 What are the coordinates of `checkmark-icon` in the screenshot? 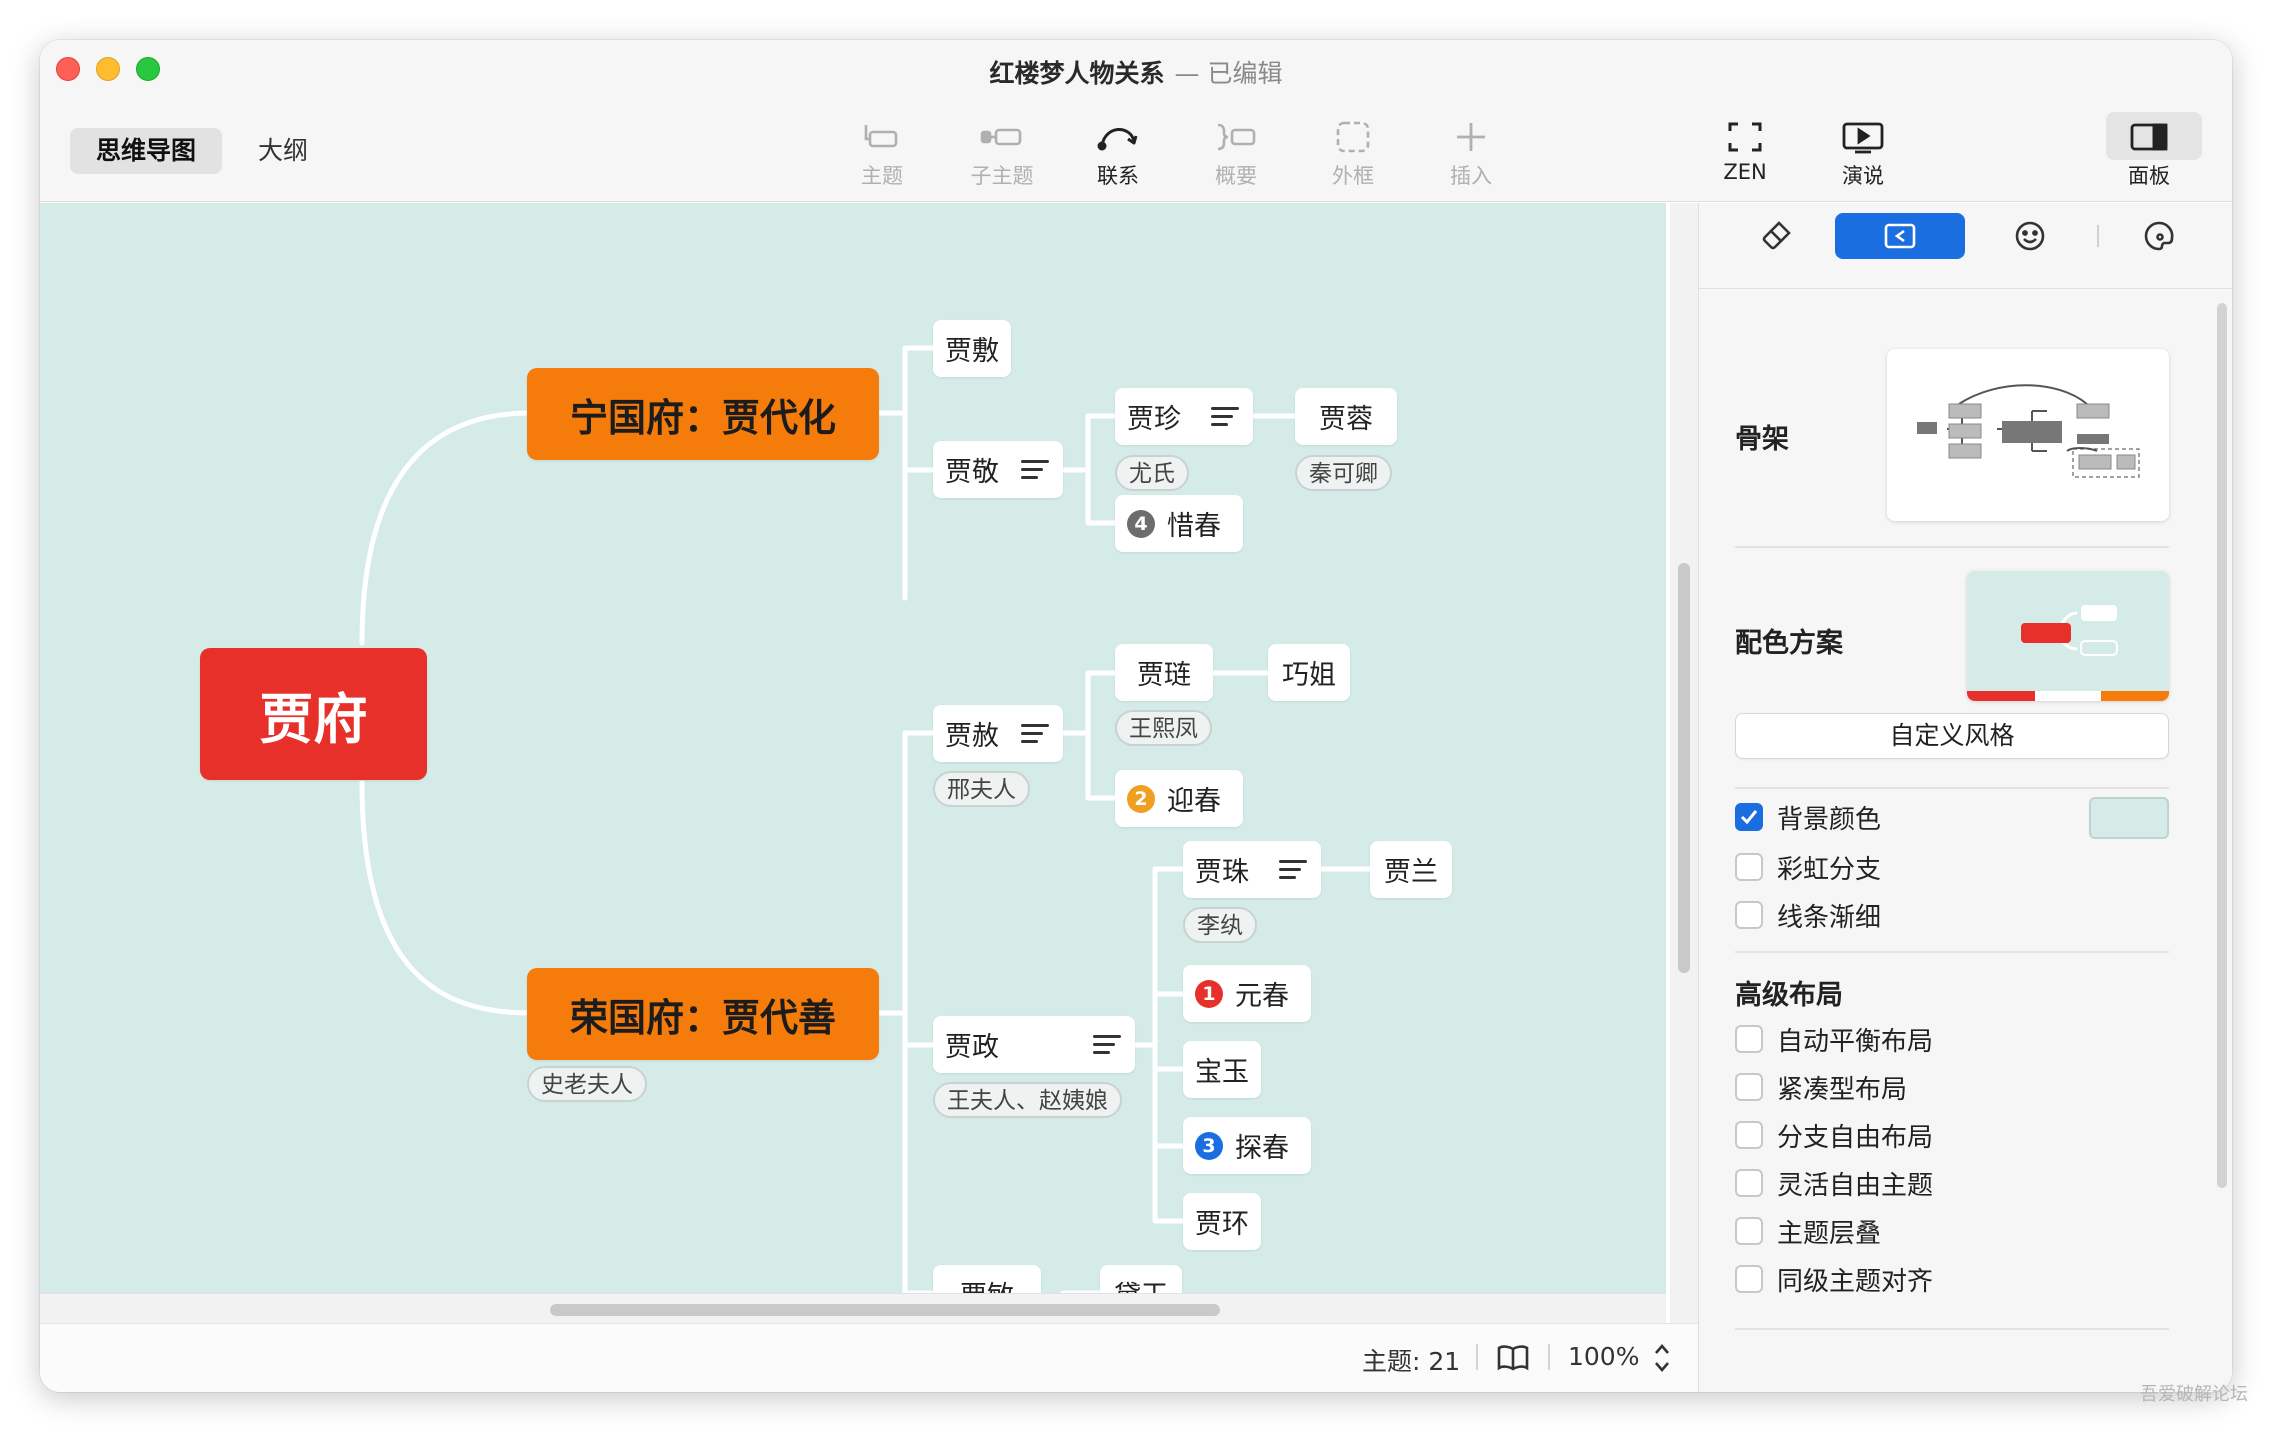 It's located at (1749, 817).